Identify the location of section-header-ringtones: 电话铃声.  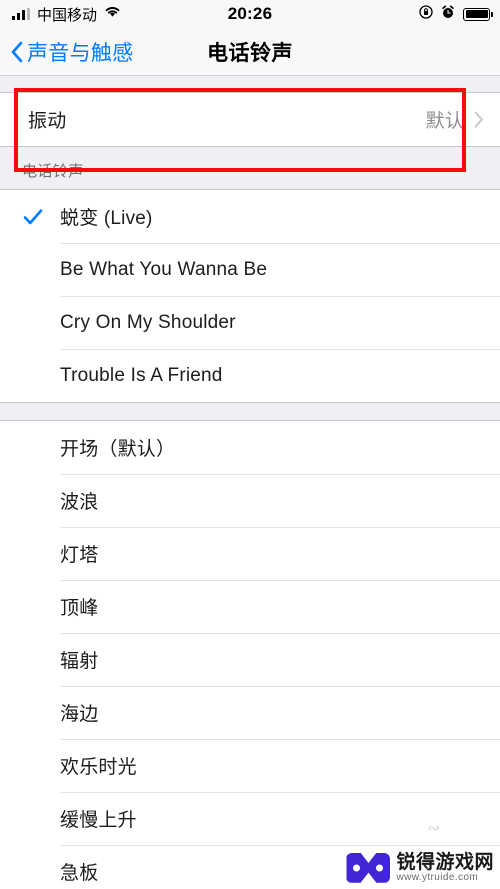
(250, 168).